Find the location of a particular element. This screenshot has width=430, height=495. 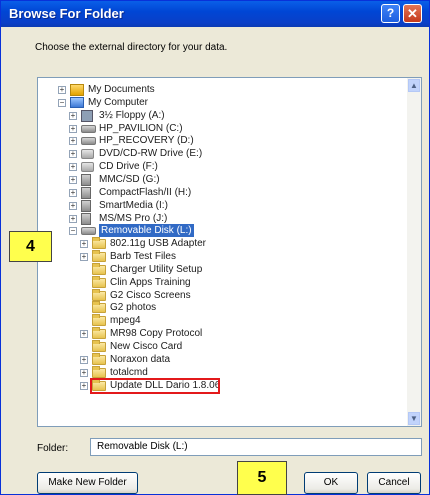

tree-item-label: New Cisco Card is located at coordinates (146, 346).